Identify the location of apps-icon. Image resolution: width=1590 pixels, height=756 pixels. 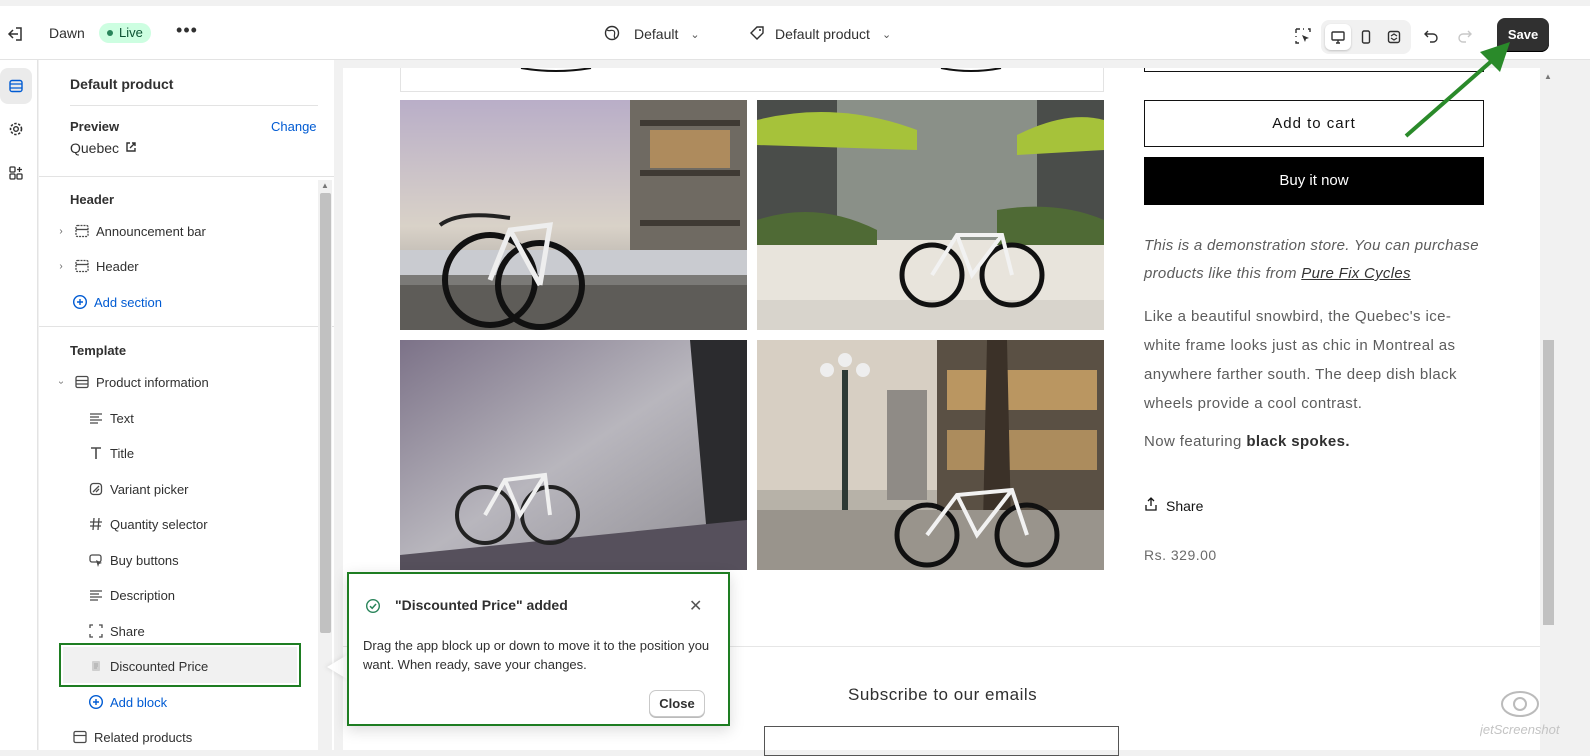
(16, 173).